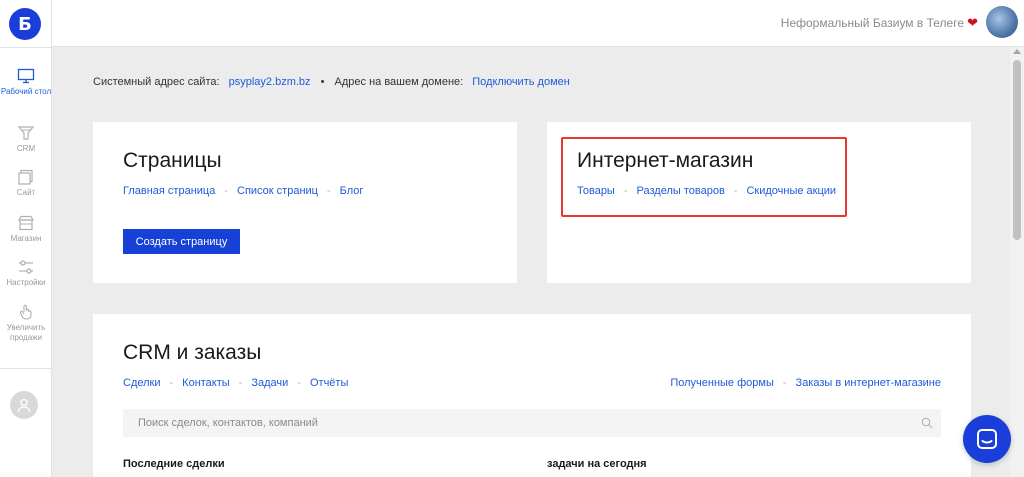  I want to click on crm-links: Сделки - Контакты - Задачи - Отчёты, so click(235, 383).